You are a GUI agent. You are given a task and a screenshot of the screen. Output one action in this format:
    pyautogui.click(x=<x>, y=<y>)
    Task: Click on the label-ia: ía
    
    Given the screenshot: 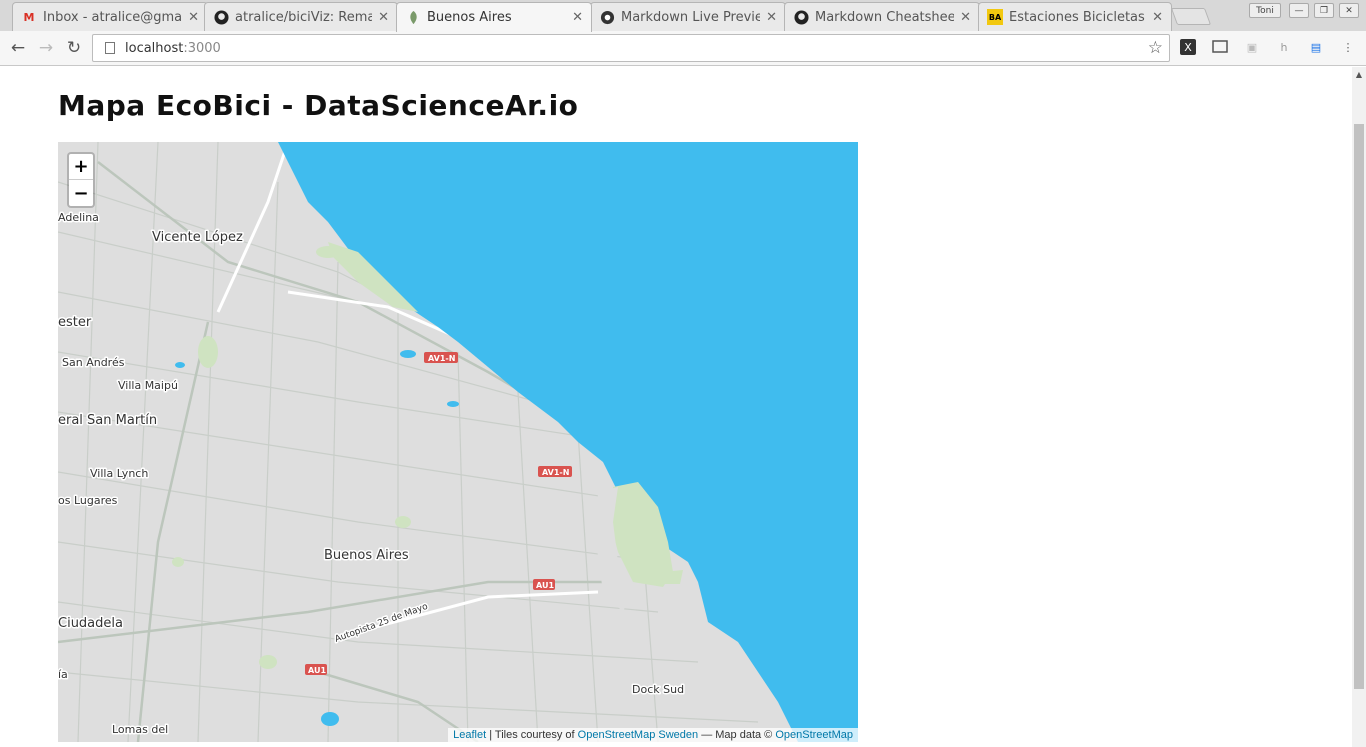 What is the action you would take?
    pyautogui.click(x=63, y=674)
    